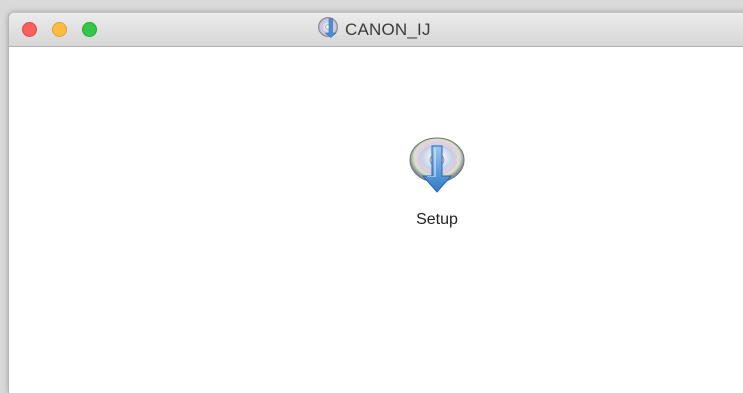 The width and height of the screenshot is (743, 393). What do you see at coordinates (328, 29) in the screenshot?
I see `disc-image-icon` at bounding box center [328, 29].